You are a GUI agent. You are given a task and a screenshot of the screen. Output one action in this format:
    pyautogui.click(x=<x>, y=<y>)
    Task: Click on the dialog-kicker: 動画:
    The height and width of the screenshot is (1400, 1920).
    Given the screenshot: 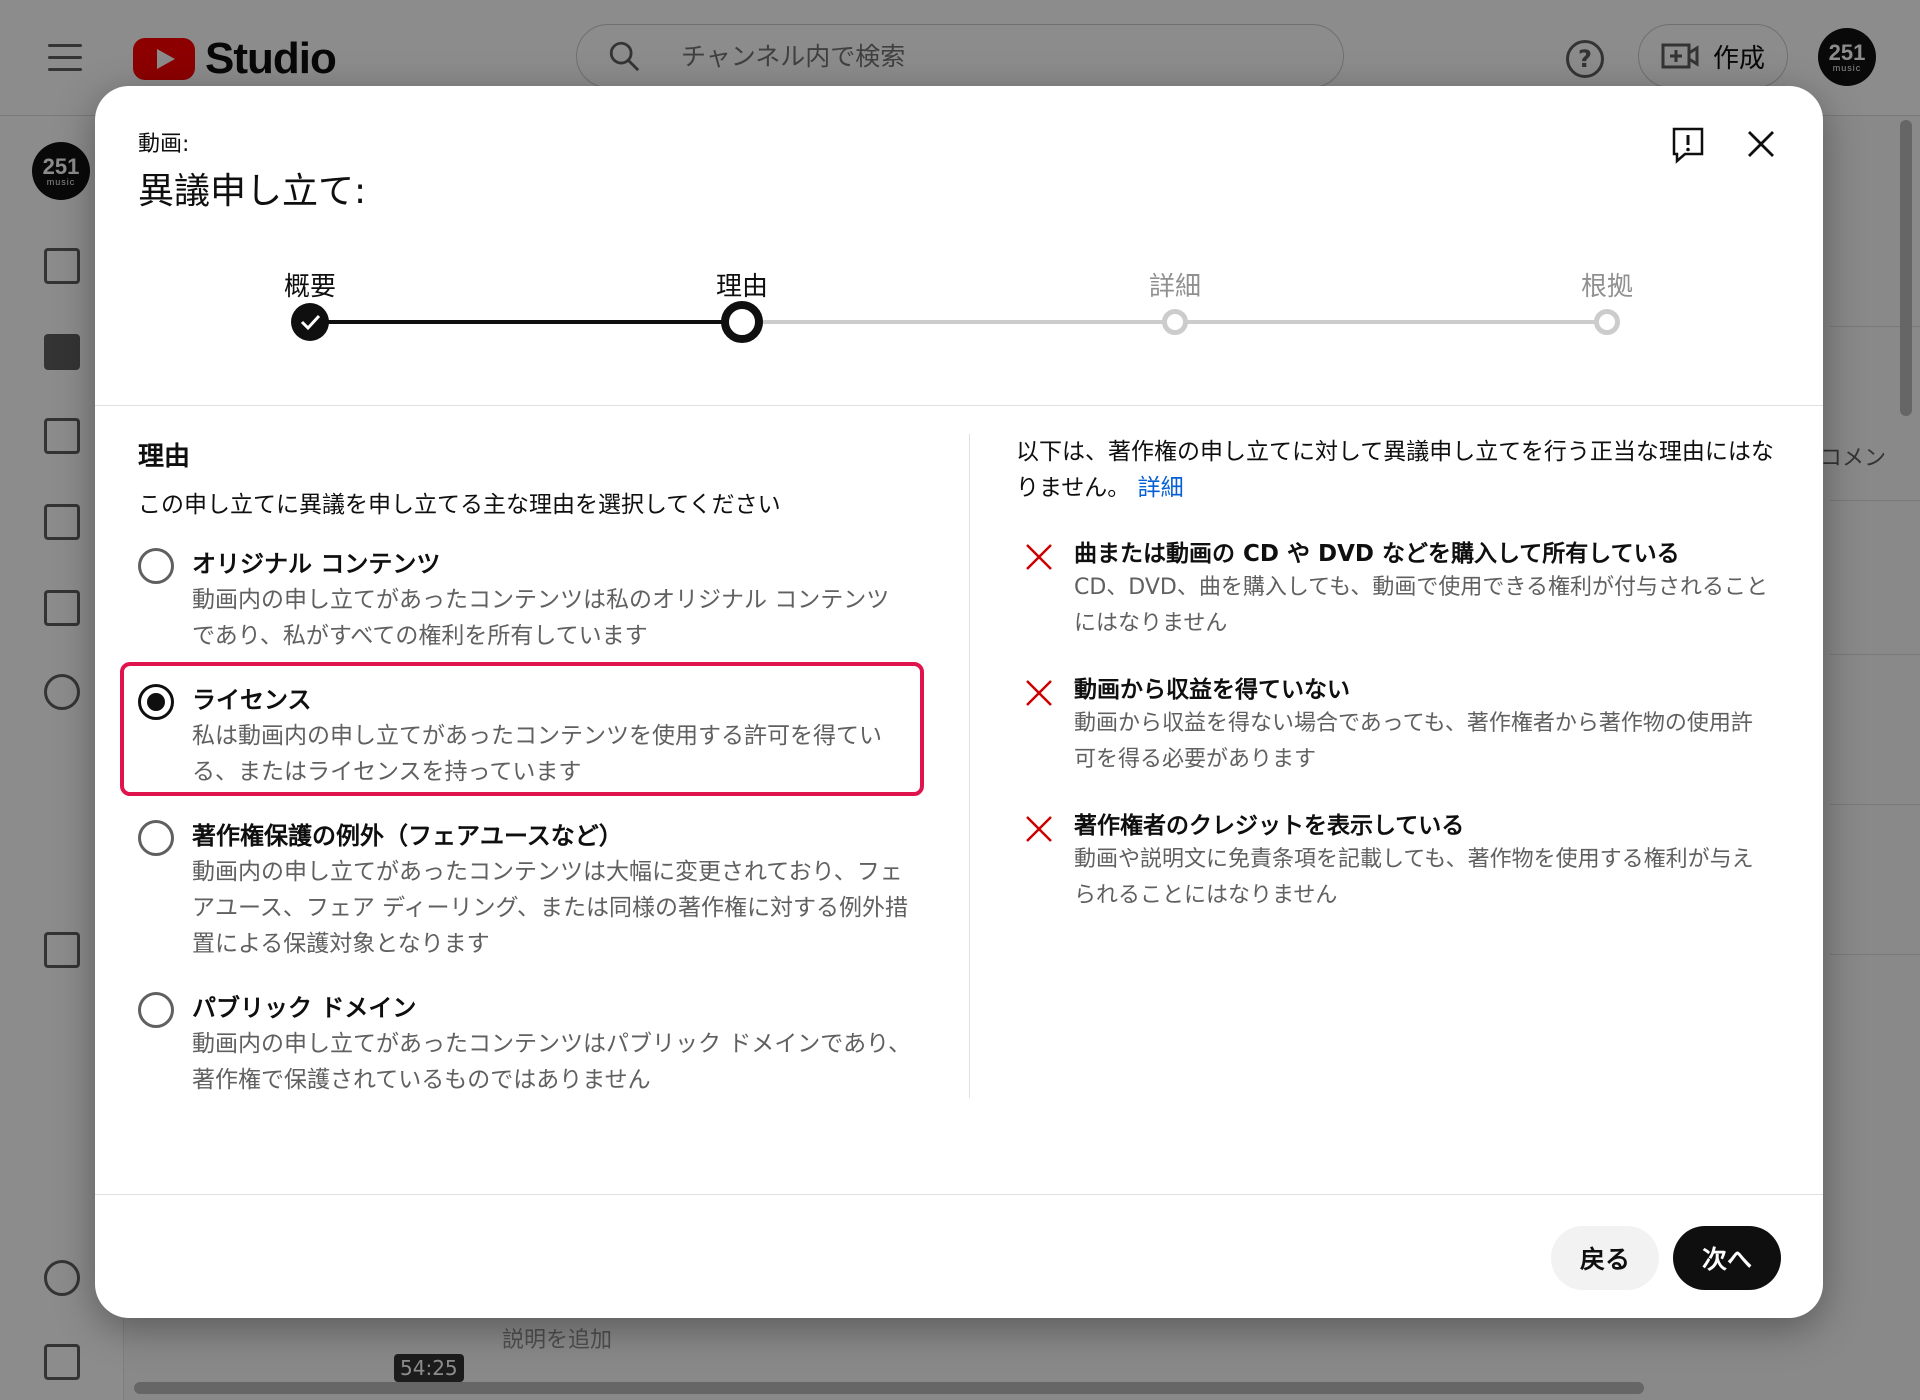 What is the action you would take?
    pyautogui.click(x=164, y=144)
    